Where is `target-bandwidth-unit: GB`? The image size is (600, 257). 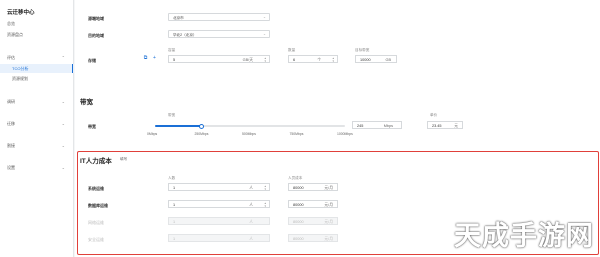 target-bandwidth-unit: GB is located at coordinates (388, 59).